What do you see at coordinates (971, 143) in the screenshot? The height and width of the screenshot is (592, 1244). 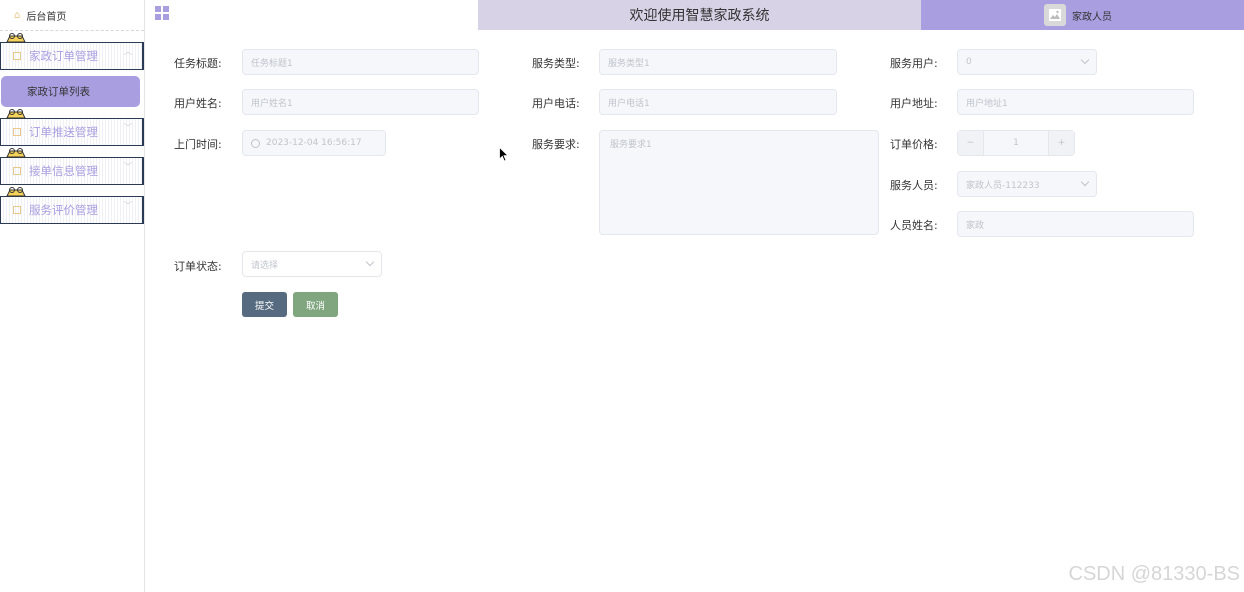 I see `minus-button: −` at bounding box center [971, 143].